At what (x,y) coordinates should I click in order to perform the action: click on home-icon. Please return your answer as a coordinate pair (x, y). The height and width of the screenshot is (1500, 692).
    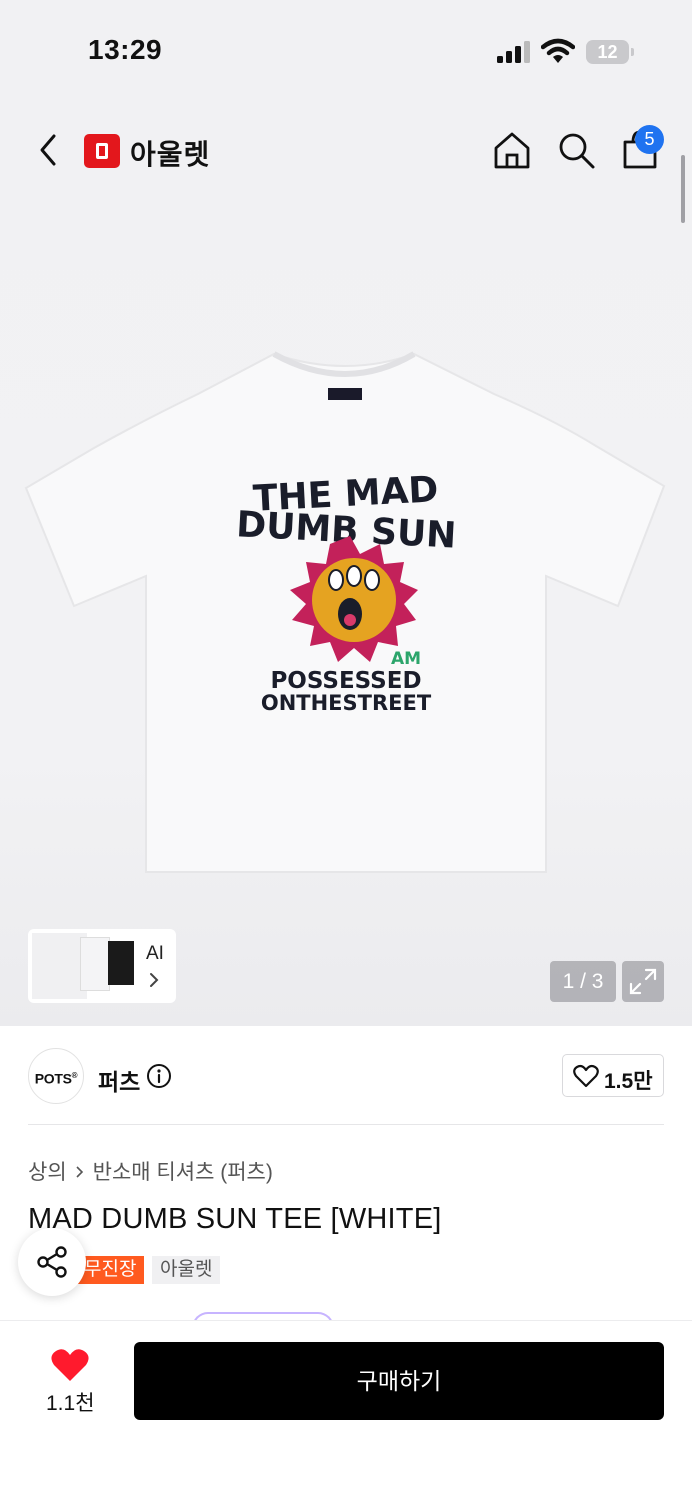
    Looking at the image, I should click on (512, 150).